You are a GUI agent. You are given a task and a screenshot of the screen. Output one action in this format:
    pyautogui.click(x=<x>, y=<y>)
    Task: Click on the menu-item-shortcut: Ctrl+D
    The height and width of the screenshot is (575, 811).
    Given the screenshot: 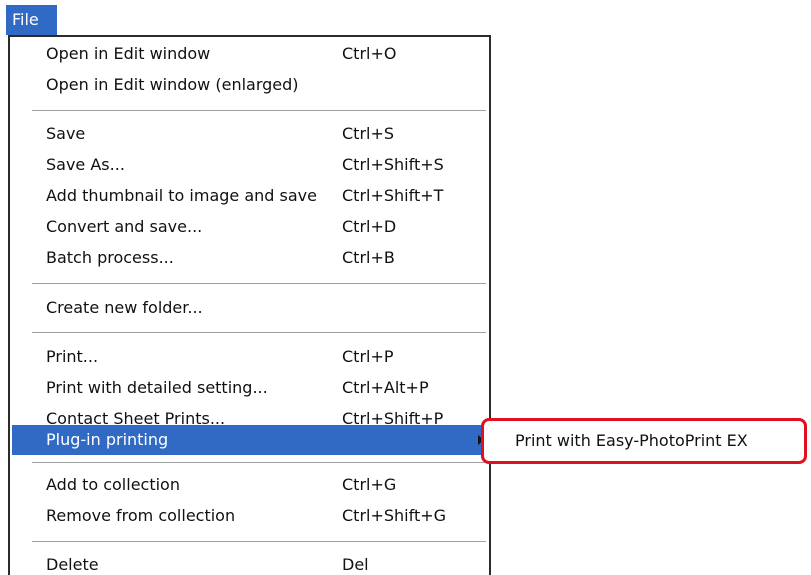 What is the action you would take?
    pyautogui.click(x=369, y=226)
    